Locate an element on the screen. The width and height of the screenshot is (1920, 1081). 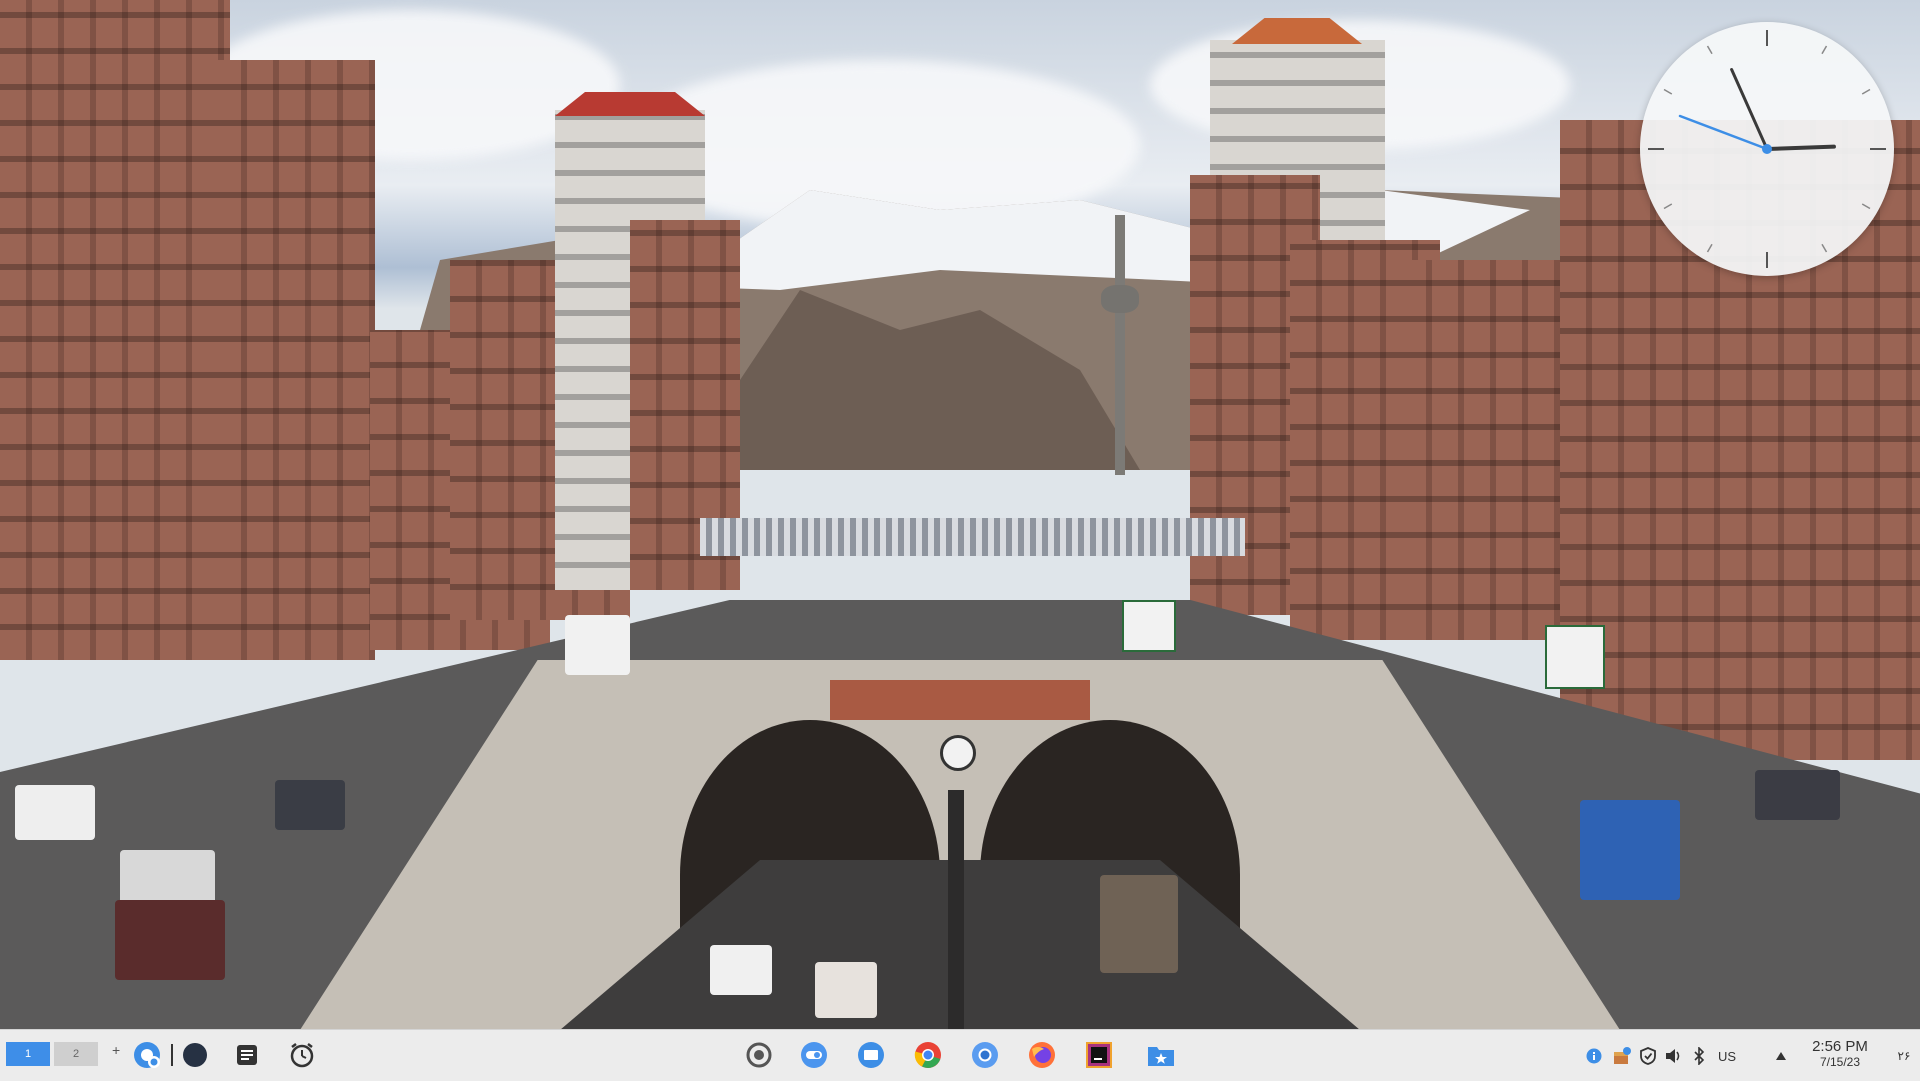
street-lamp-post is located at coordinates (956, 909).